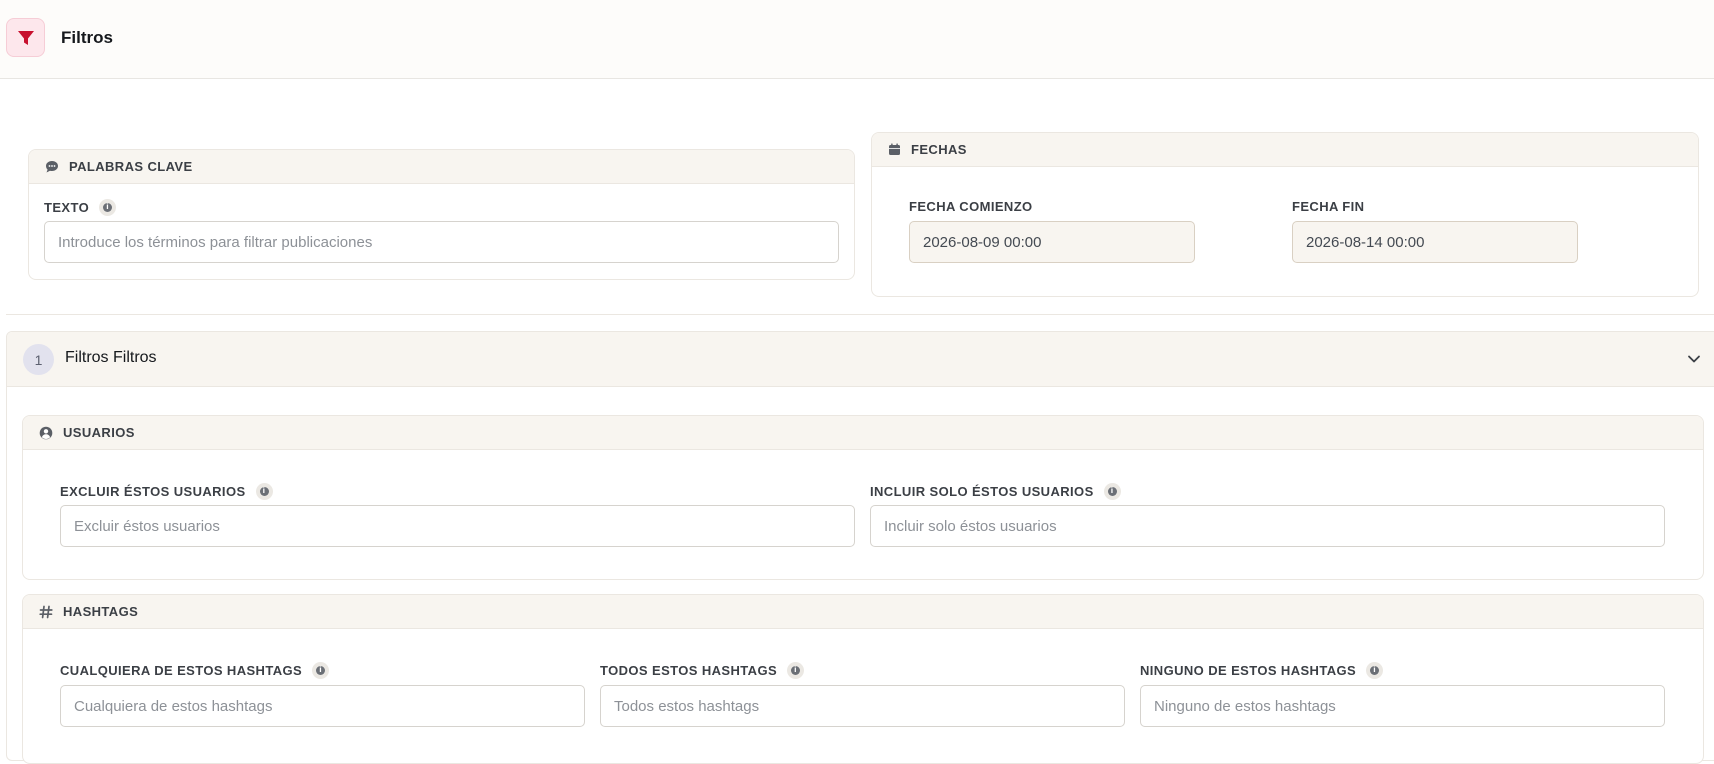 The width and height of the screenshot is (1714, 764). I want to click on exclude-users-field-label: EXCLUIR ÉSTOS USUARIOS i, so click(166, 491).